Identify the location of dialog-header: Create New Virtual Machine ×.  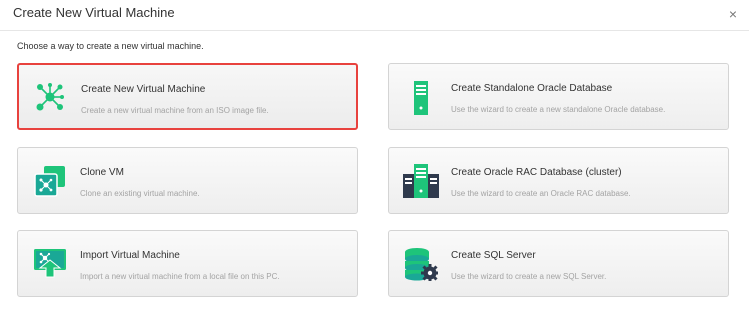
(374, 15).